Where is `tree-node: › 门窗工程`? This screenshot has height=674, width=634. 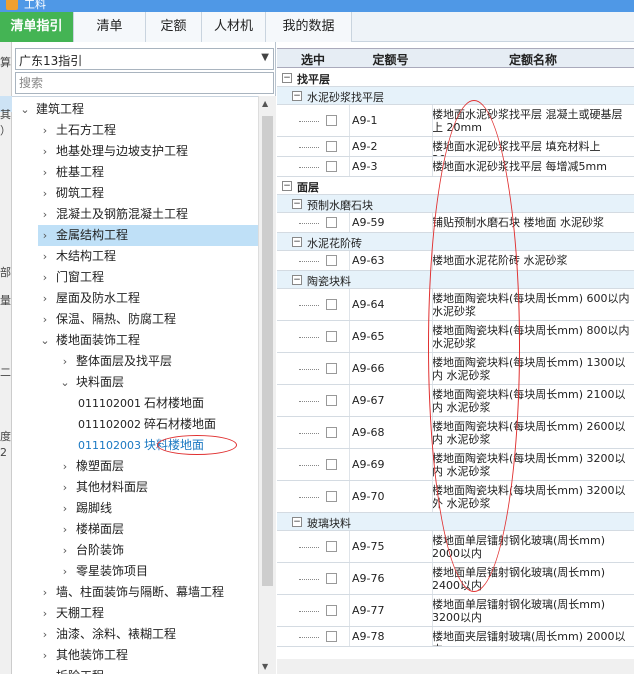
tree-node: › 门窗工程 is located at coordinates (71, 277).